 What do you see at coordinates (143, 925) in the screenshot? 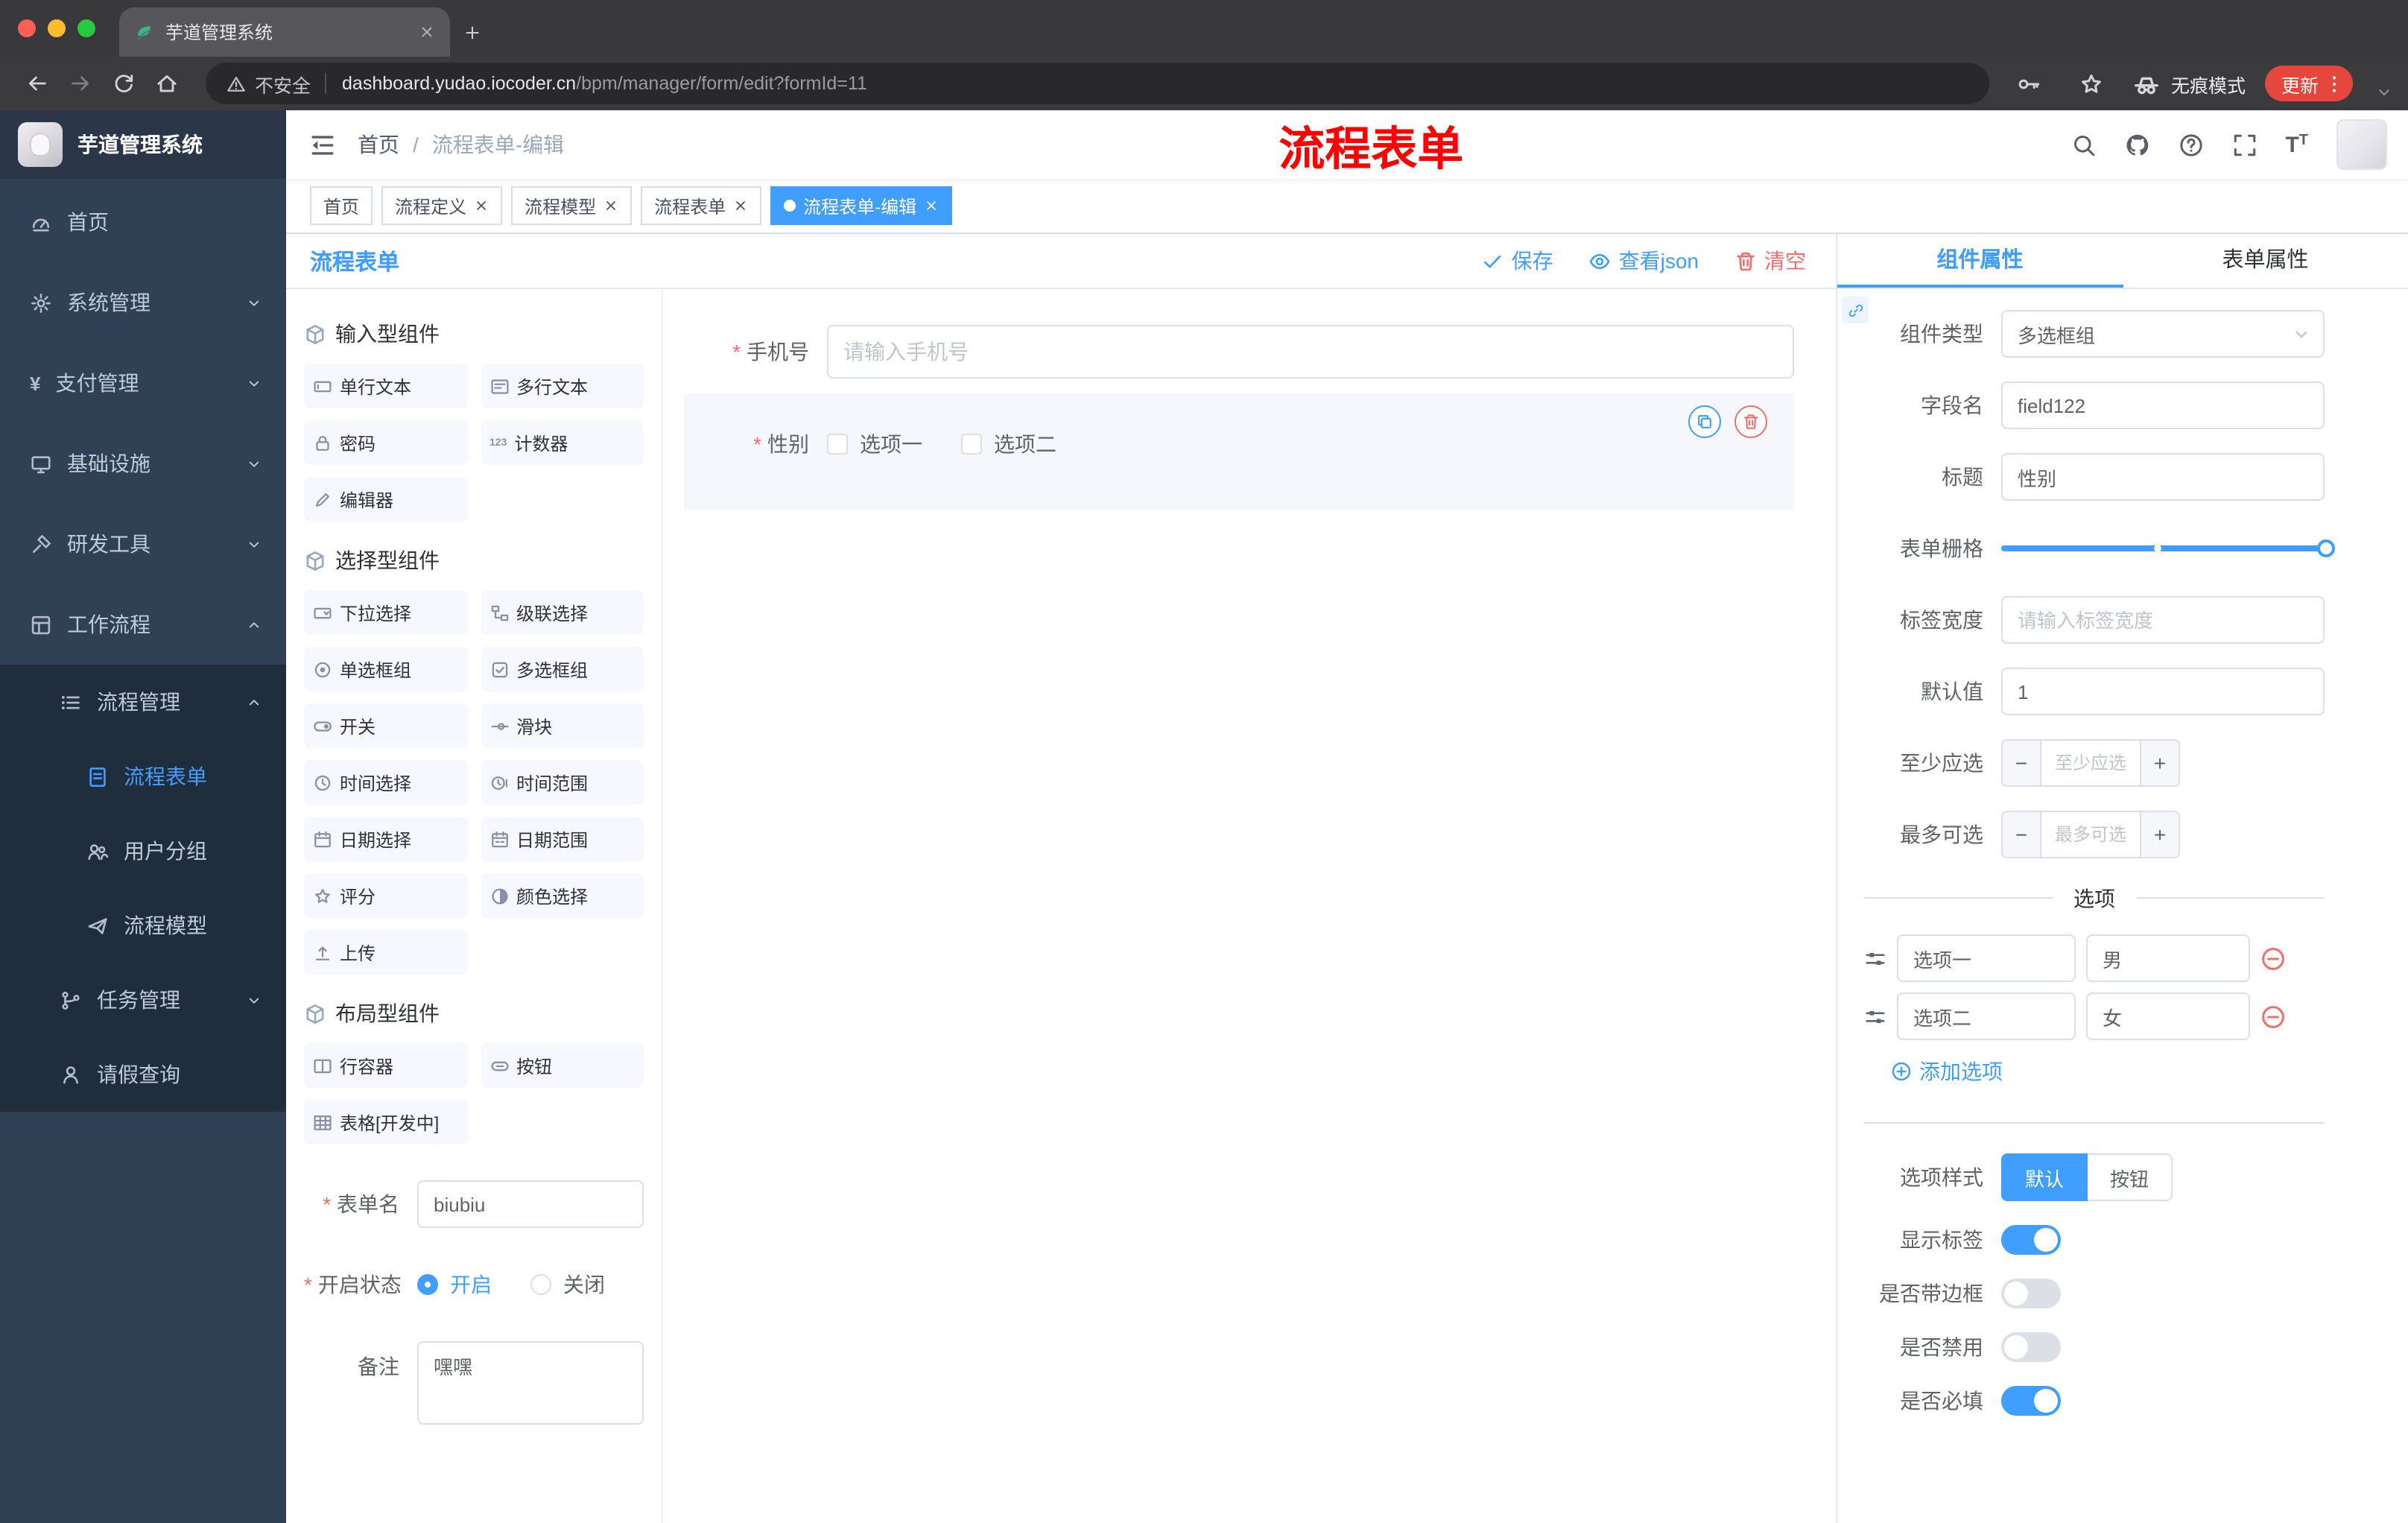
I see `sidebar-item-process-model: 流程模型` at bounding box center [143, 925].